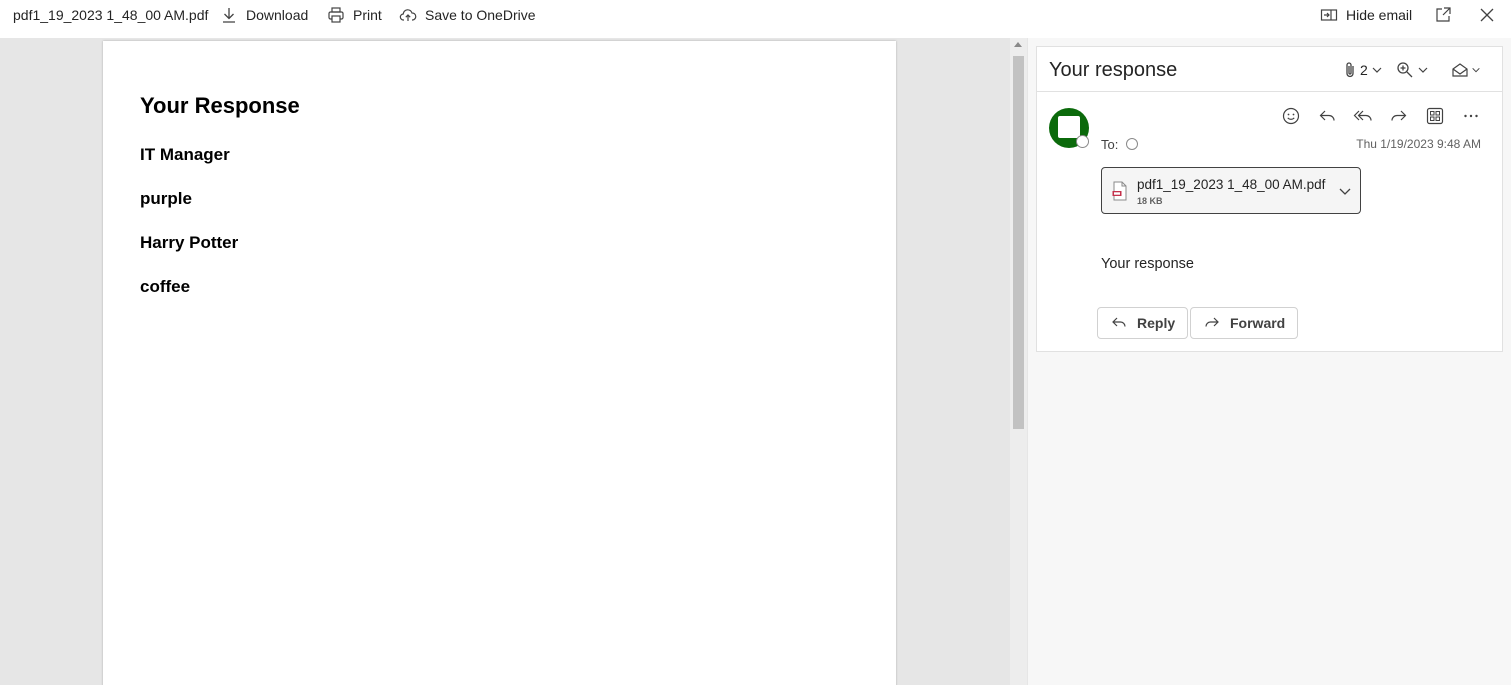 The height and width of the screenshot is (685, 1511). What do you see at coordinates (1018, 242) in the screenshot?
I see `scroll-thumb` at bounding box center [1018, 242].